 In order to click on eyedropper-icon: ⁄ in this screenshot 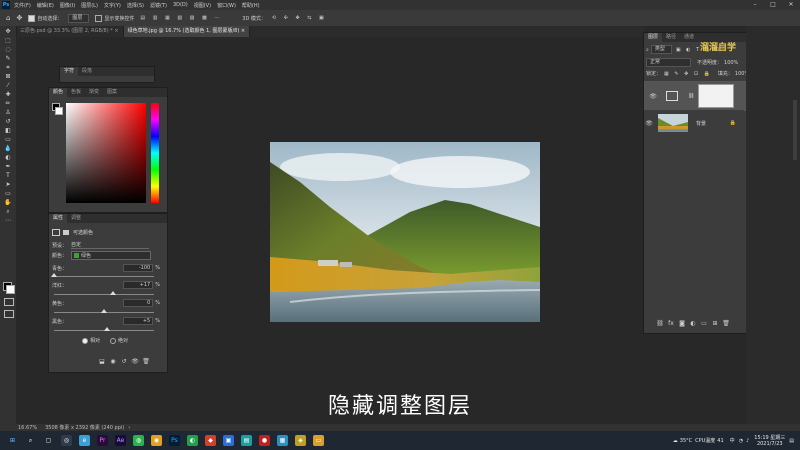, I will do `click(8, 85)`.